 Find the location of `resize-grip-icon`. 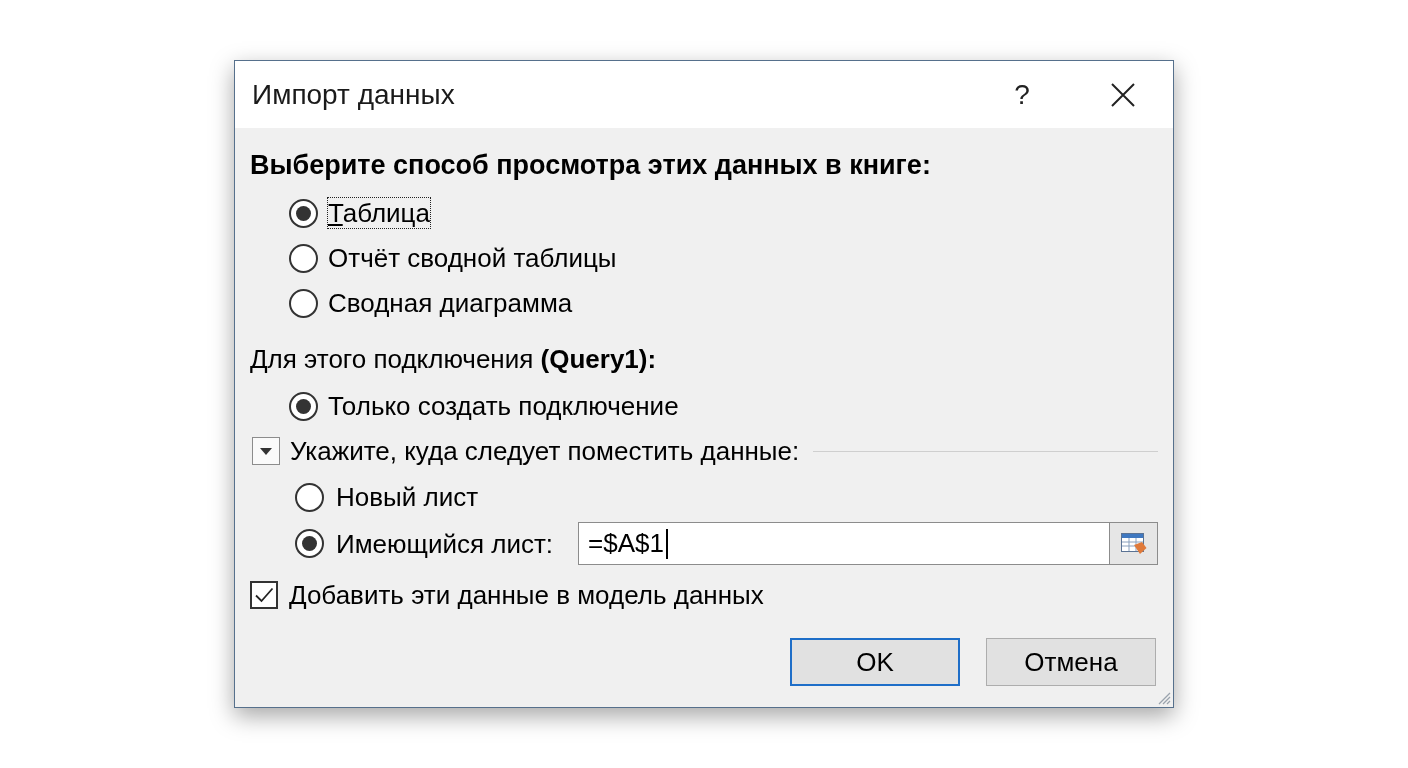

resize-grip-icon is located at coordinates (1164, 698).